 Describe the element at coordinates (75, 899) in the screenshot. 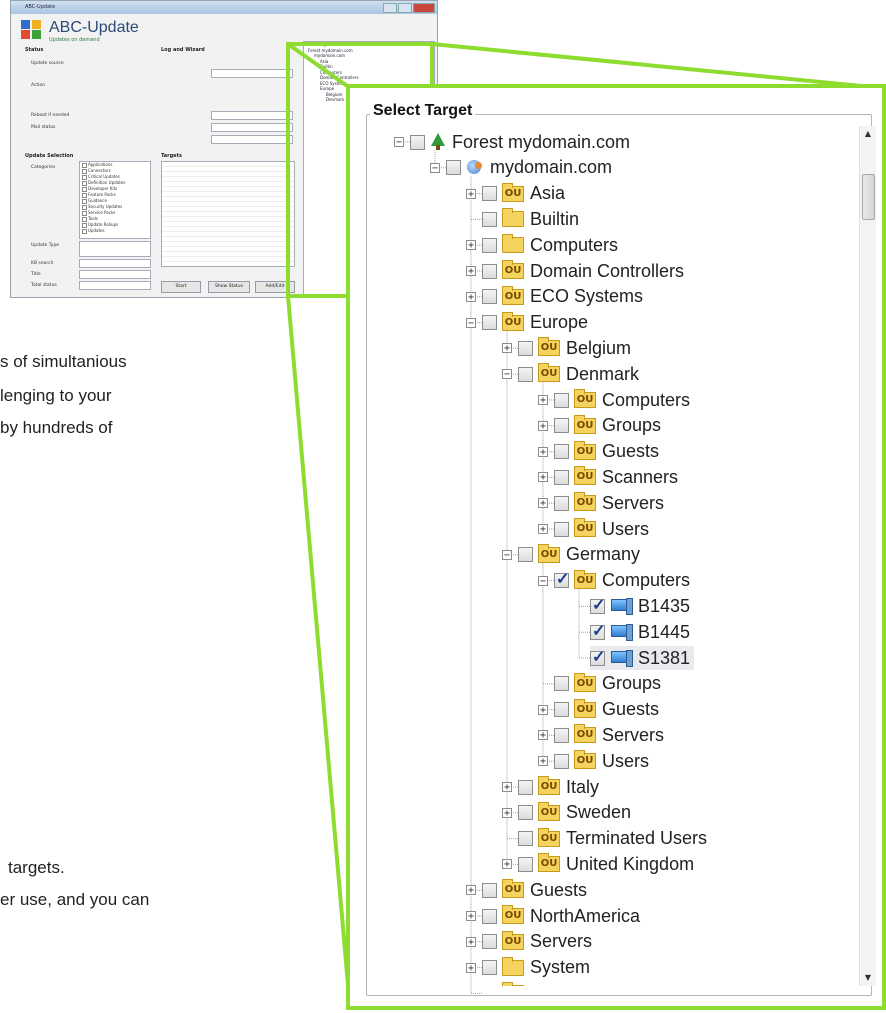

I see `body-text-line: er use, and you can` at that location.